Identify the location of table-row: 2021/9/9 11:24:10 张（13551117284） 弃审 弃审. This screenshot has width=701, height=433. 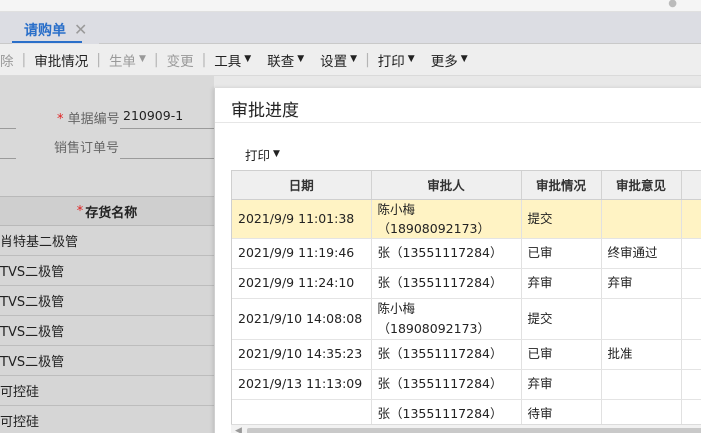
(466, 283).